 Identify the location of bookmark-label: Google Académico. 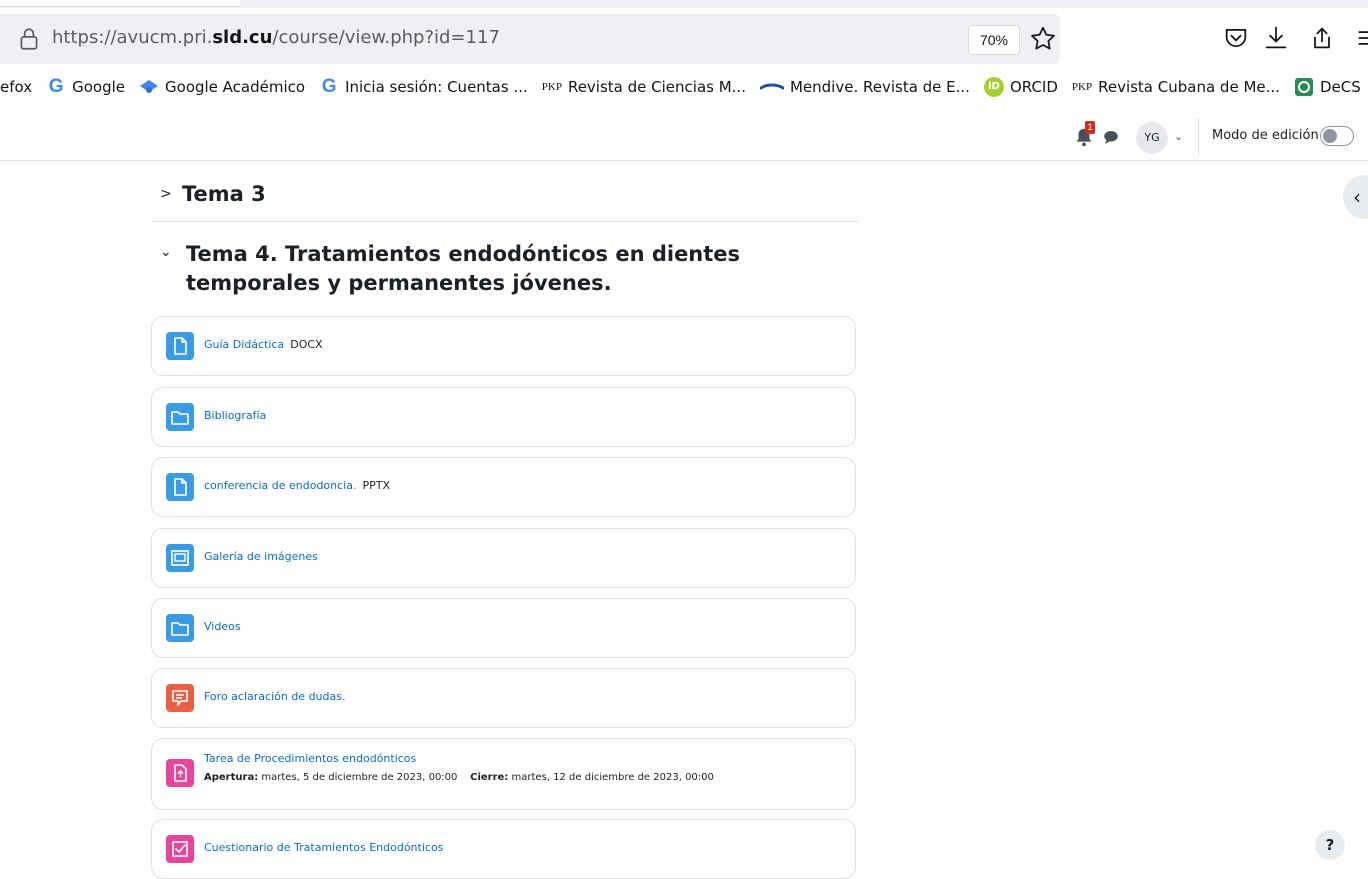
(235, 87).